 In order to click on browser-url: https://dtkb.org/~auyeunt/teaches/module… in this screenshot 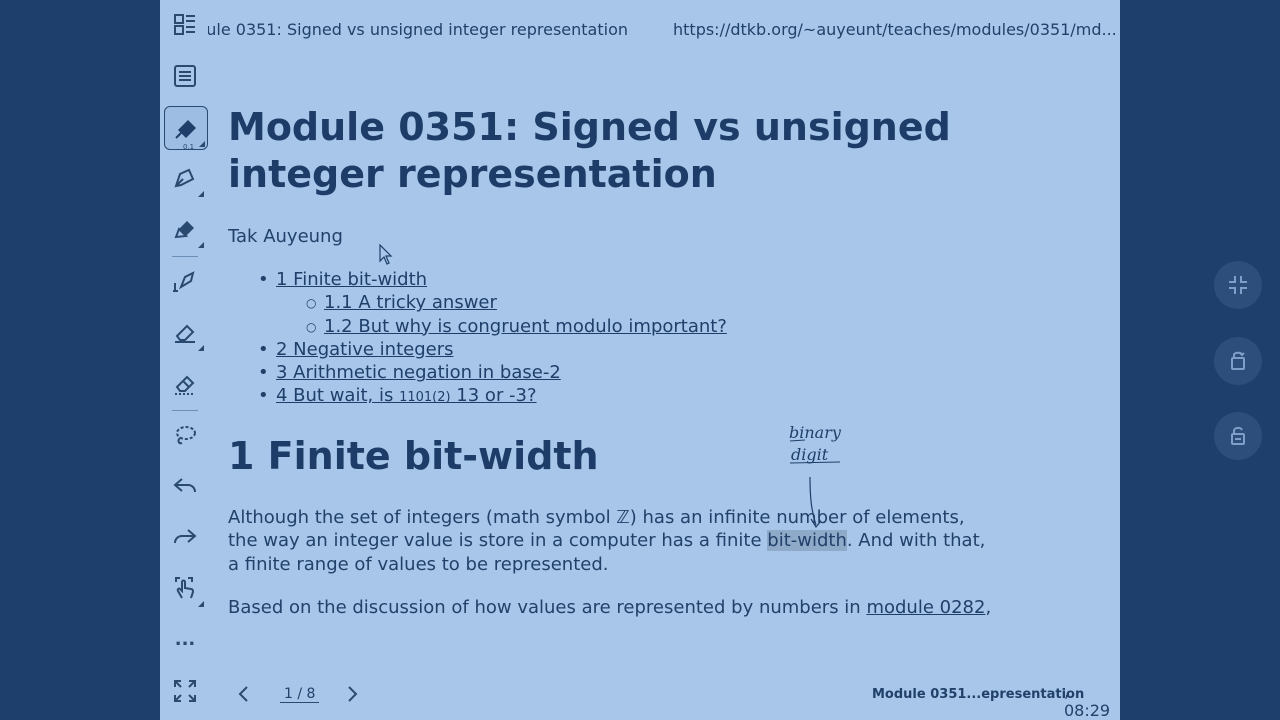, I will do `click(896, 29)`.